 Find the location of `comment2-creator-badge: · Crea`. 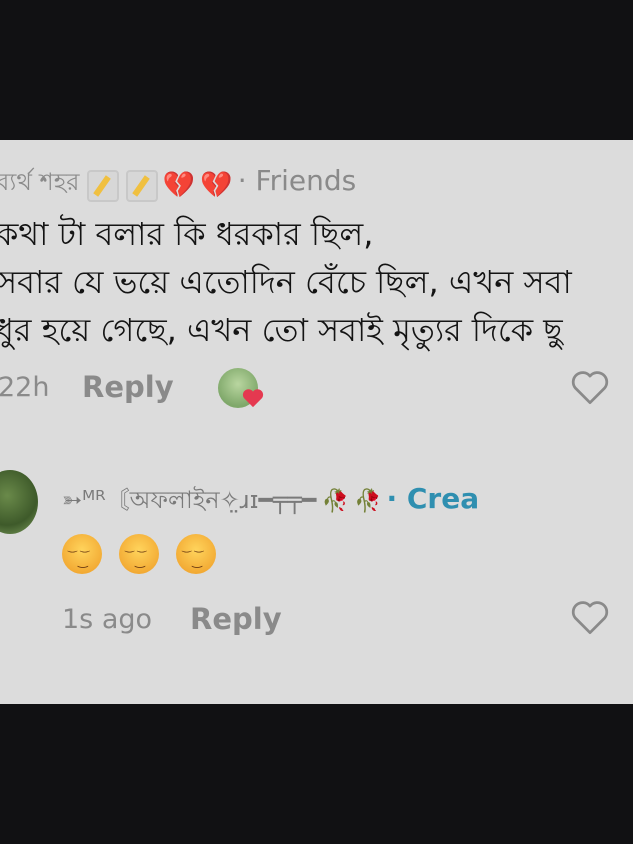

comment2-creator-badge: · Crea is located at coordinates (433, 498).